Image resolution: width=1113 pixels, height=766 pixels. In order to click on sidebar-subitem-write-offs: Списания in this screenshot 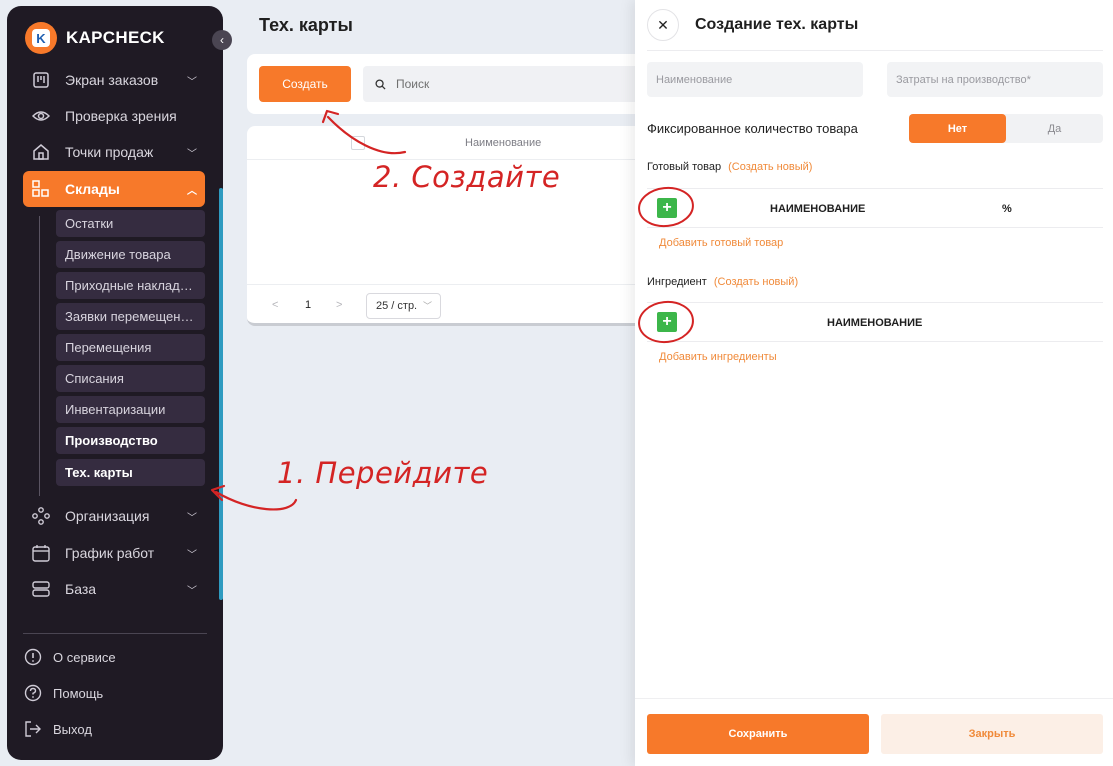, I will do `click(130, 378)`.